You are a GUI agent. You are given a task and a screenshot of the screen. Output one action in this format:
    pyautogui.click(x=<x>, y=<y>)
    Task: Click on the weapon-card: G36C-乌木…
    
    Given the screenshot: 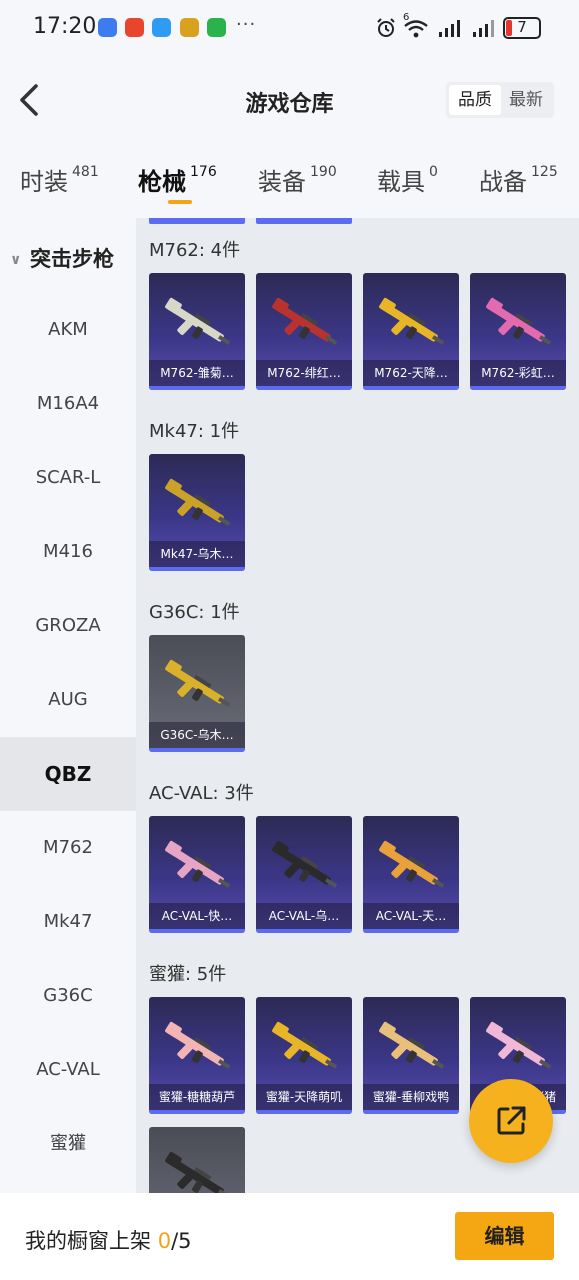 What is the action you would take?
    pyautogui.click(x=197, y=693)
    